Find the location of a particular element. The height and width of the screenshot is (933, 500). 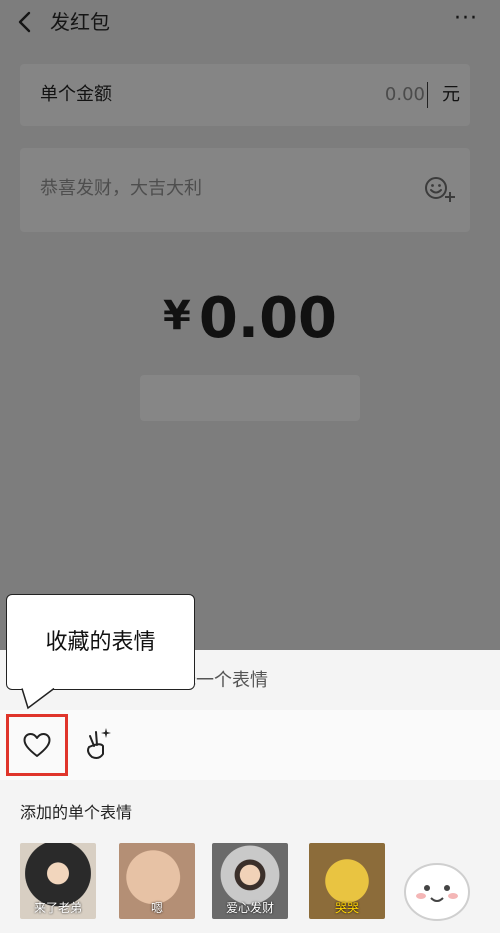

tab-favorites is located at coordinates (37, 745).